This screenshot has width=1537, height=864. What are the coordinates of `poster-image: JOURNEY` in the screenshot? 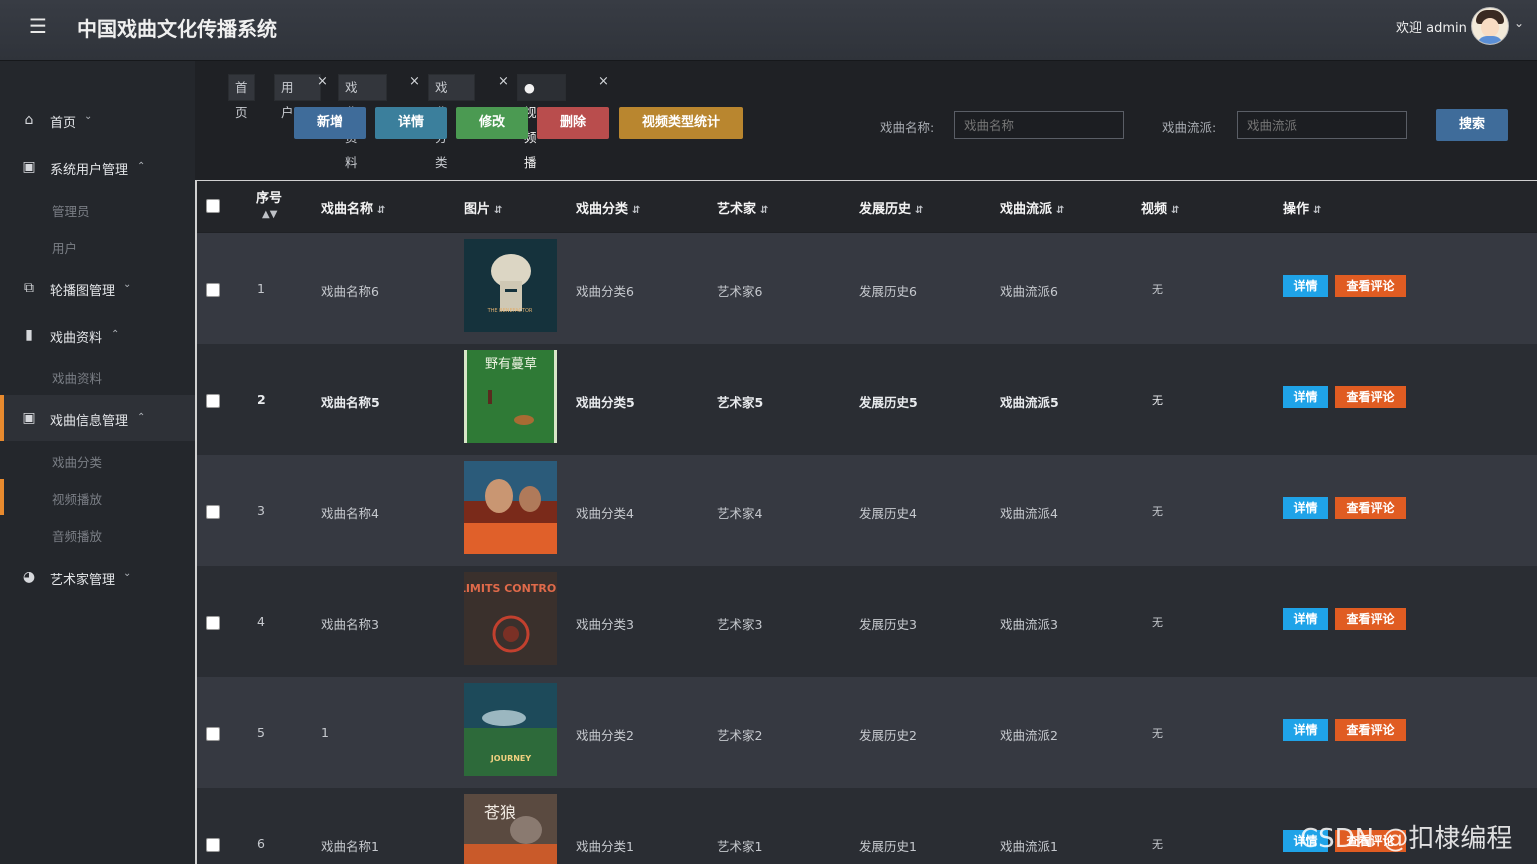 It's located at (510, 729).